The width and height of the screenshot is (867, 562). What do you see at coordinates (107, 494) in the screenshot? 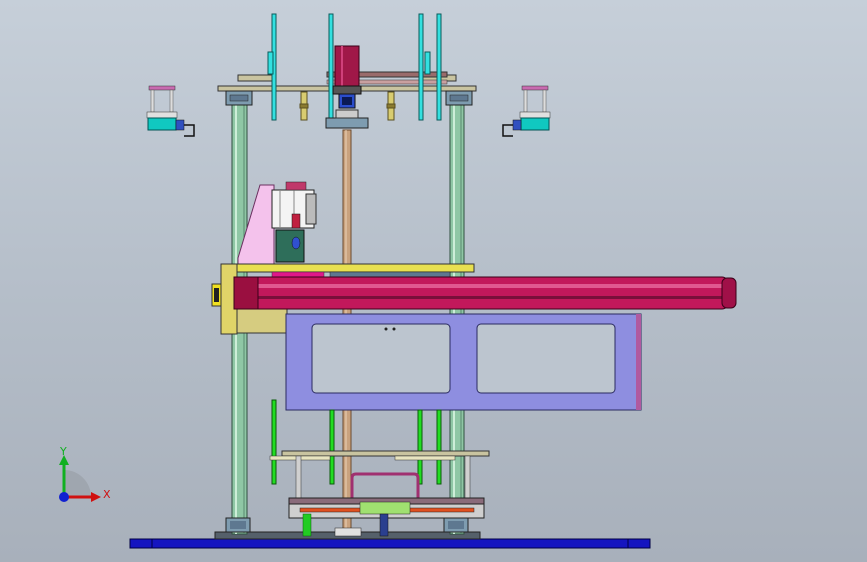
I see `x-axis-label: X` at bounding box center [107, 494].